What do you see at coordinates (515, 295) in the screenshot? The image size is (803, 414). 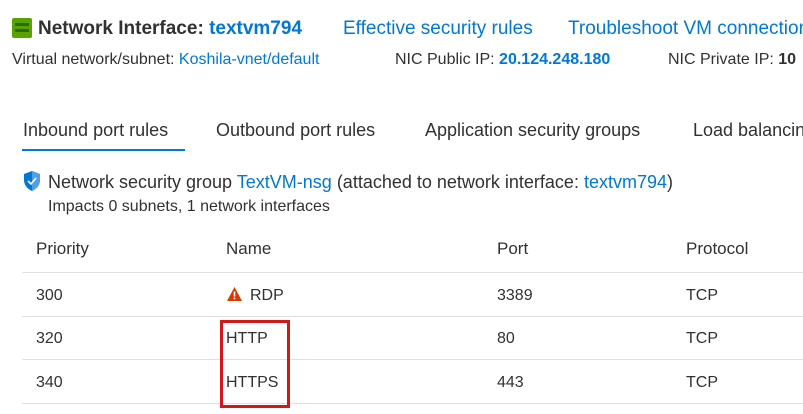 I see `row-port: 3389` at bounding box center [515, 295].